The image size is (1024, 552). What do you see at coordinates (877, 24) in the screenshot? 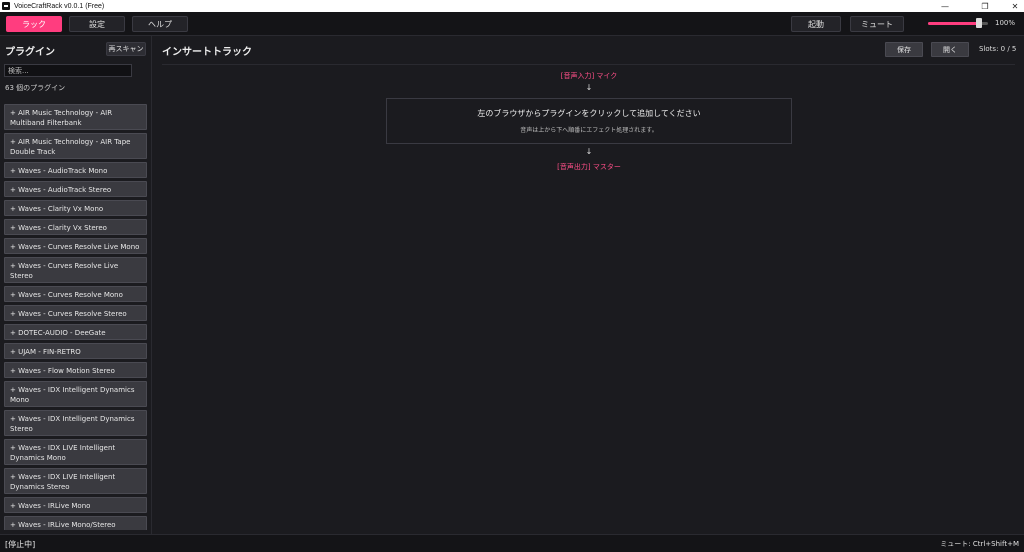
I see `mute-button: ミュート` at bounding box center [877, 24].